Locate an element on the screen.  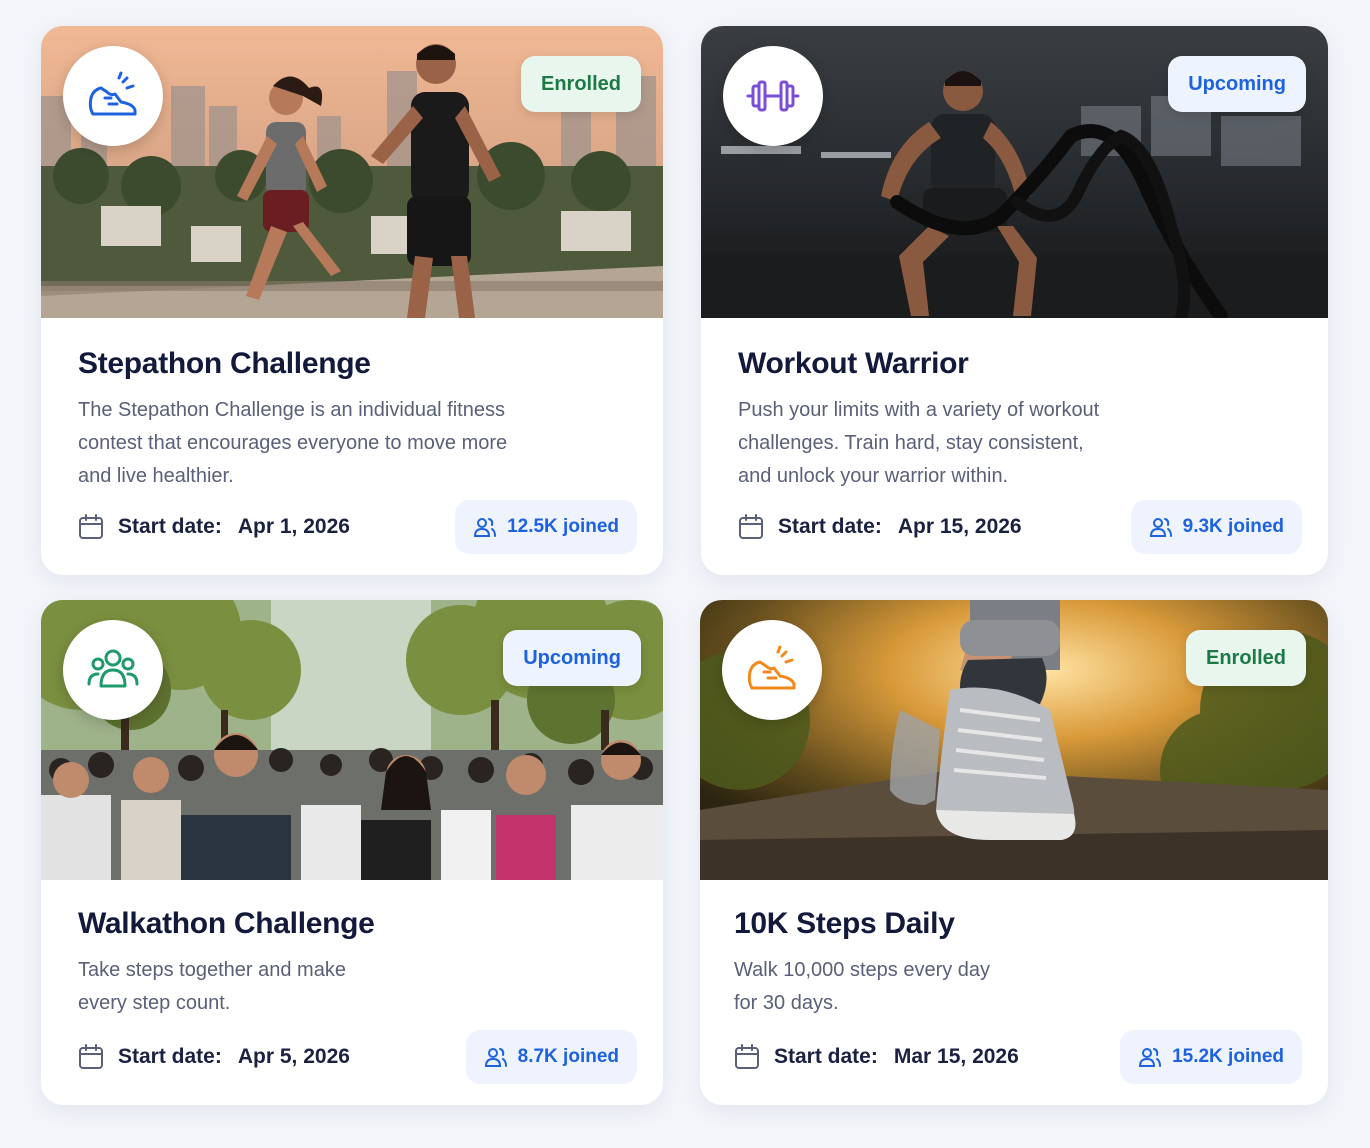
start-date: Start date: Apr 15, 2026 is located at coordinates (880, 527).